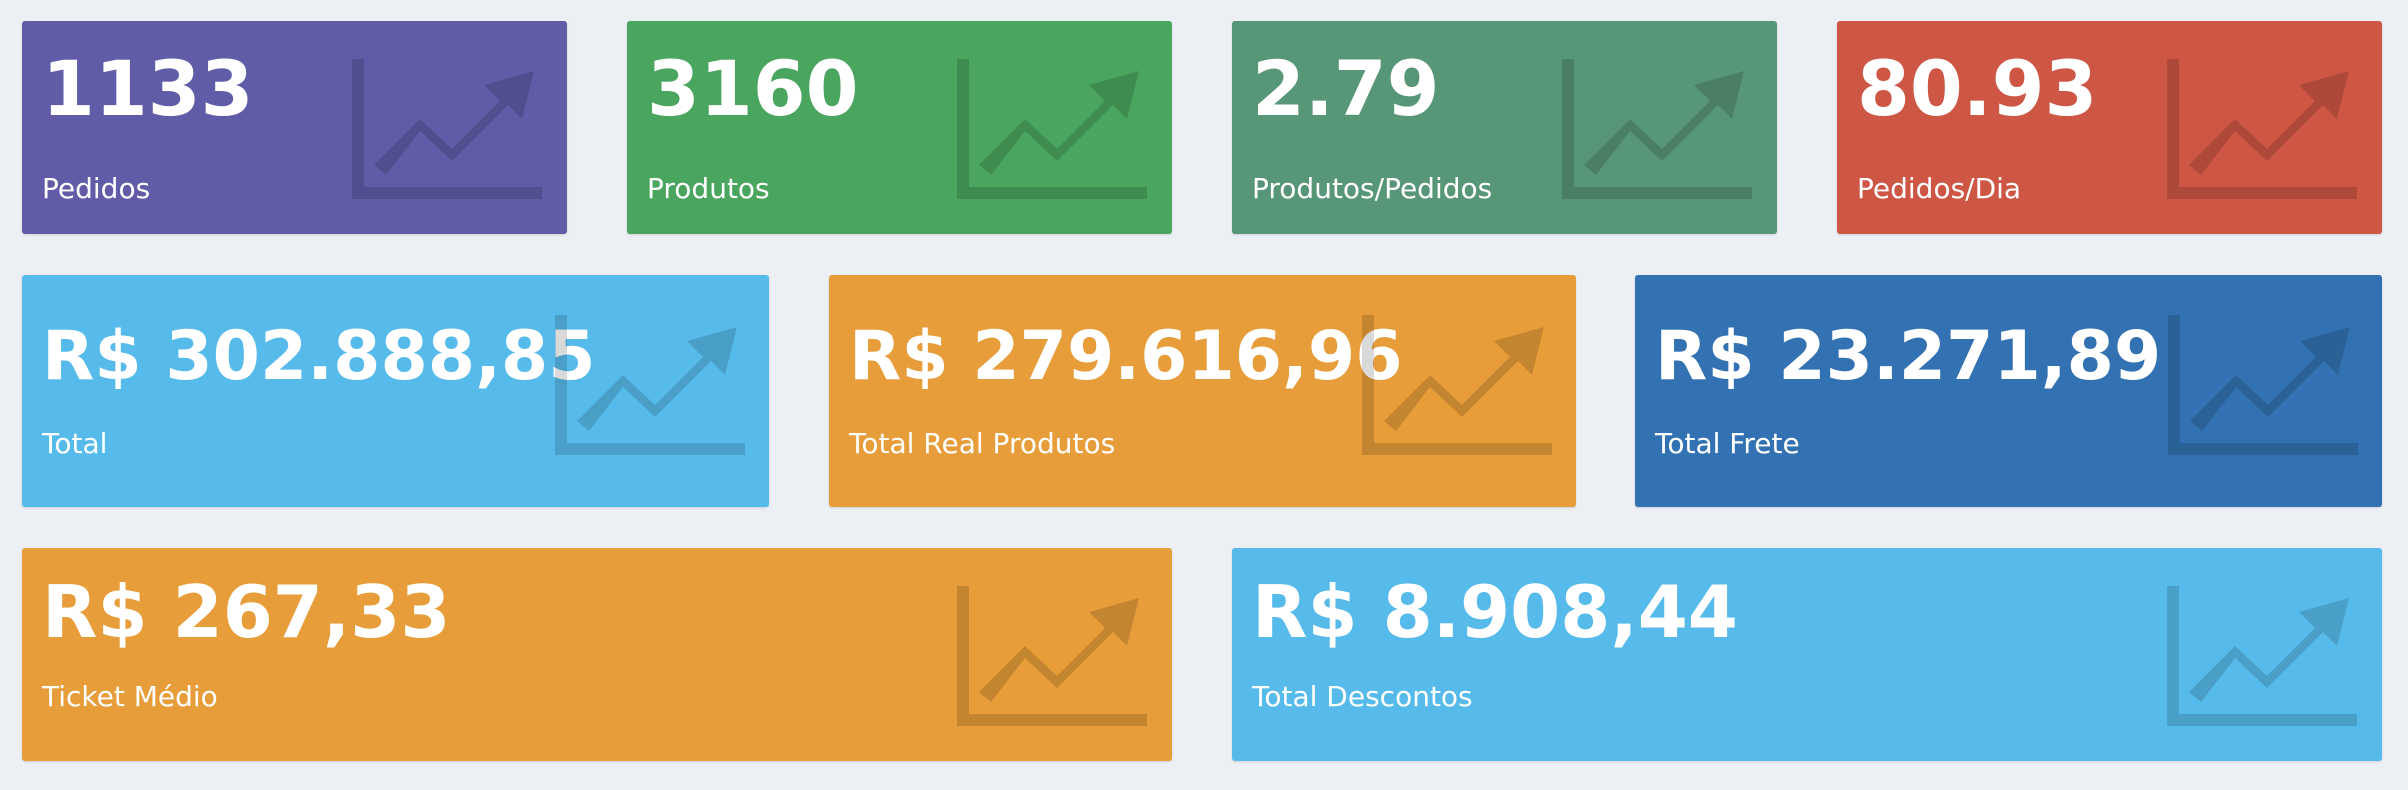 The height and width of the screenshot is (790, 2408). Describe the element at coordinates (753, 88) in the screenshot. I see `stat-value: 3160` at that location.